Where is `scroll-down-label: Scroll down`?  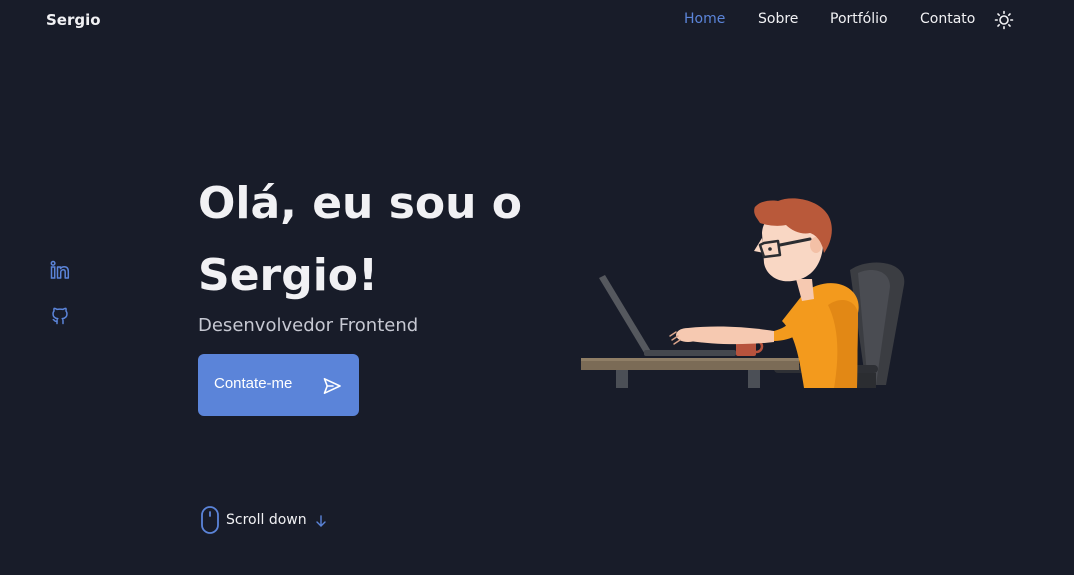
scroll-down-label: Scroll down is located at coordinates (266, 520).